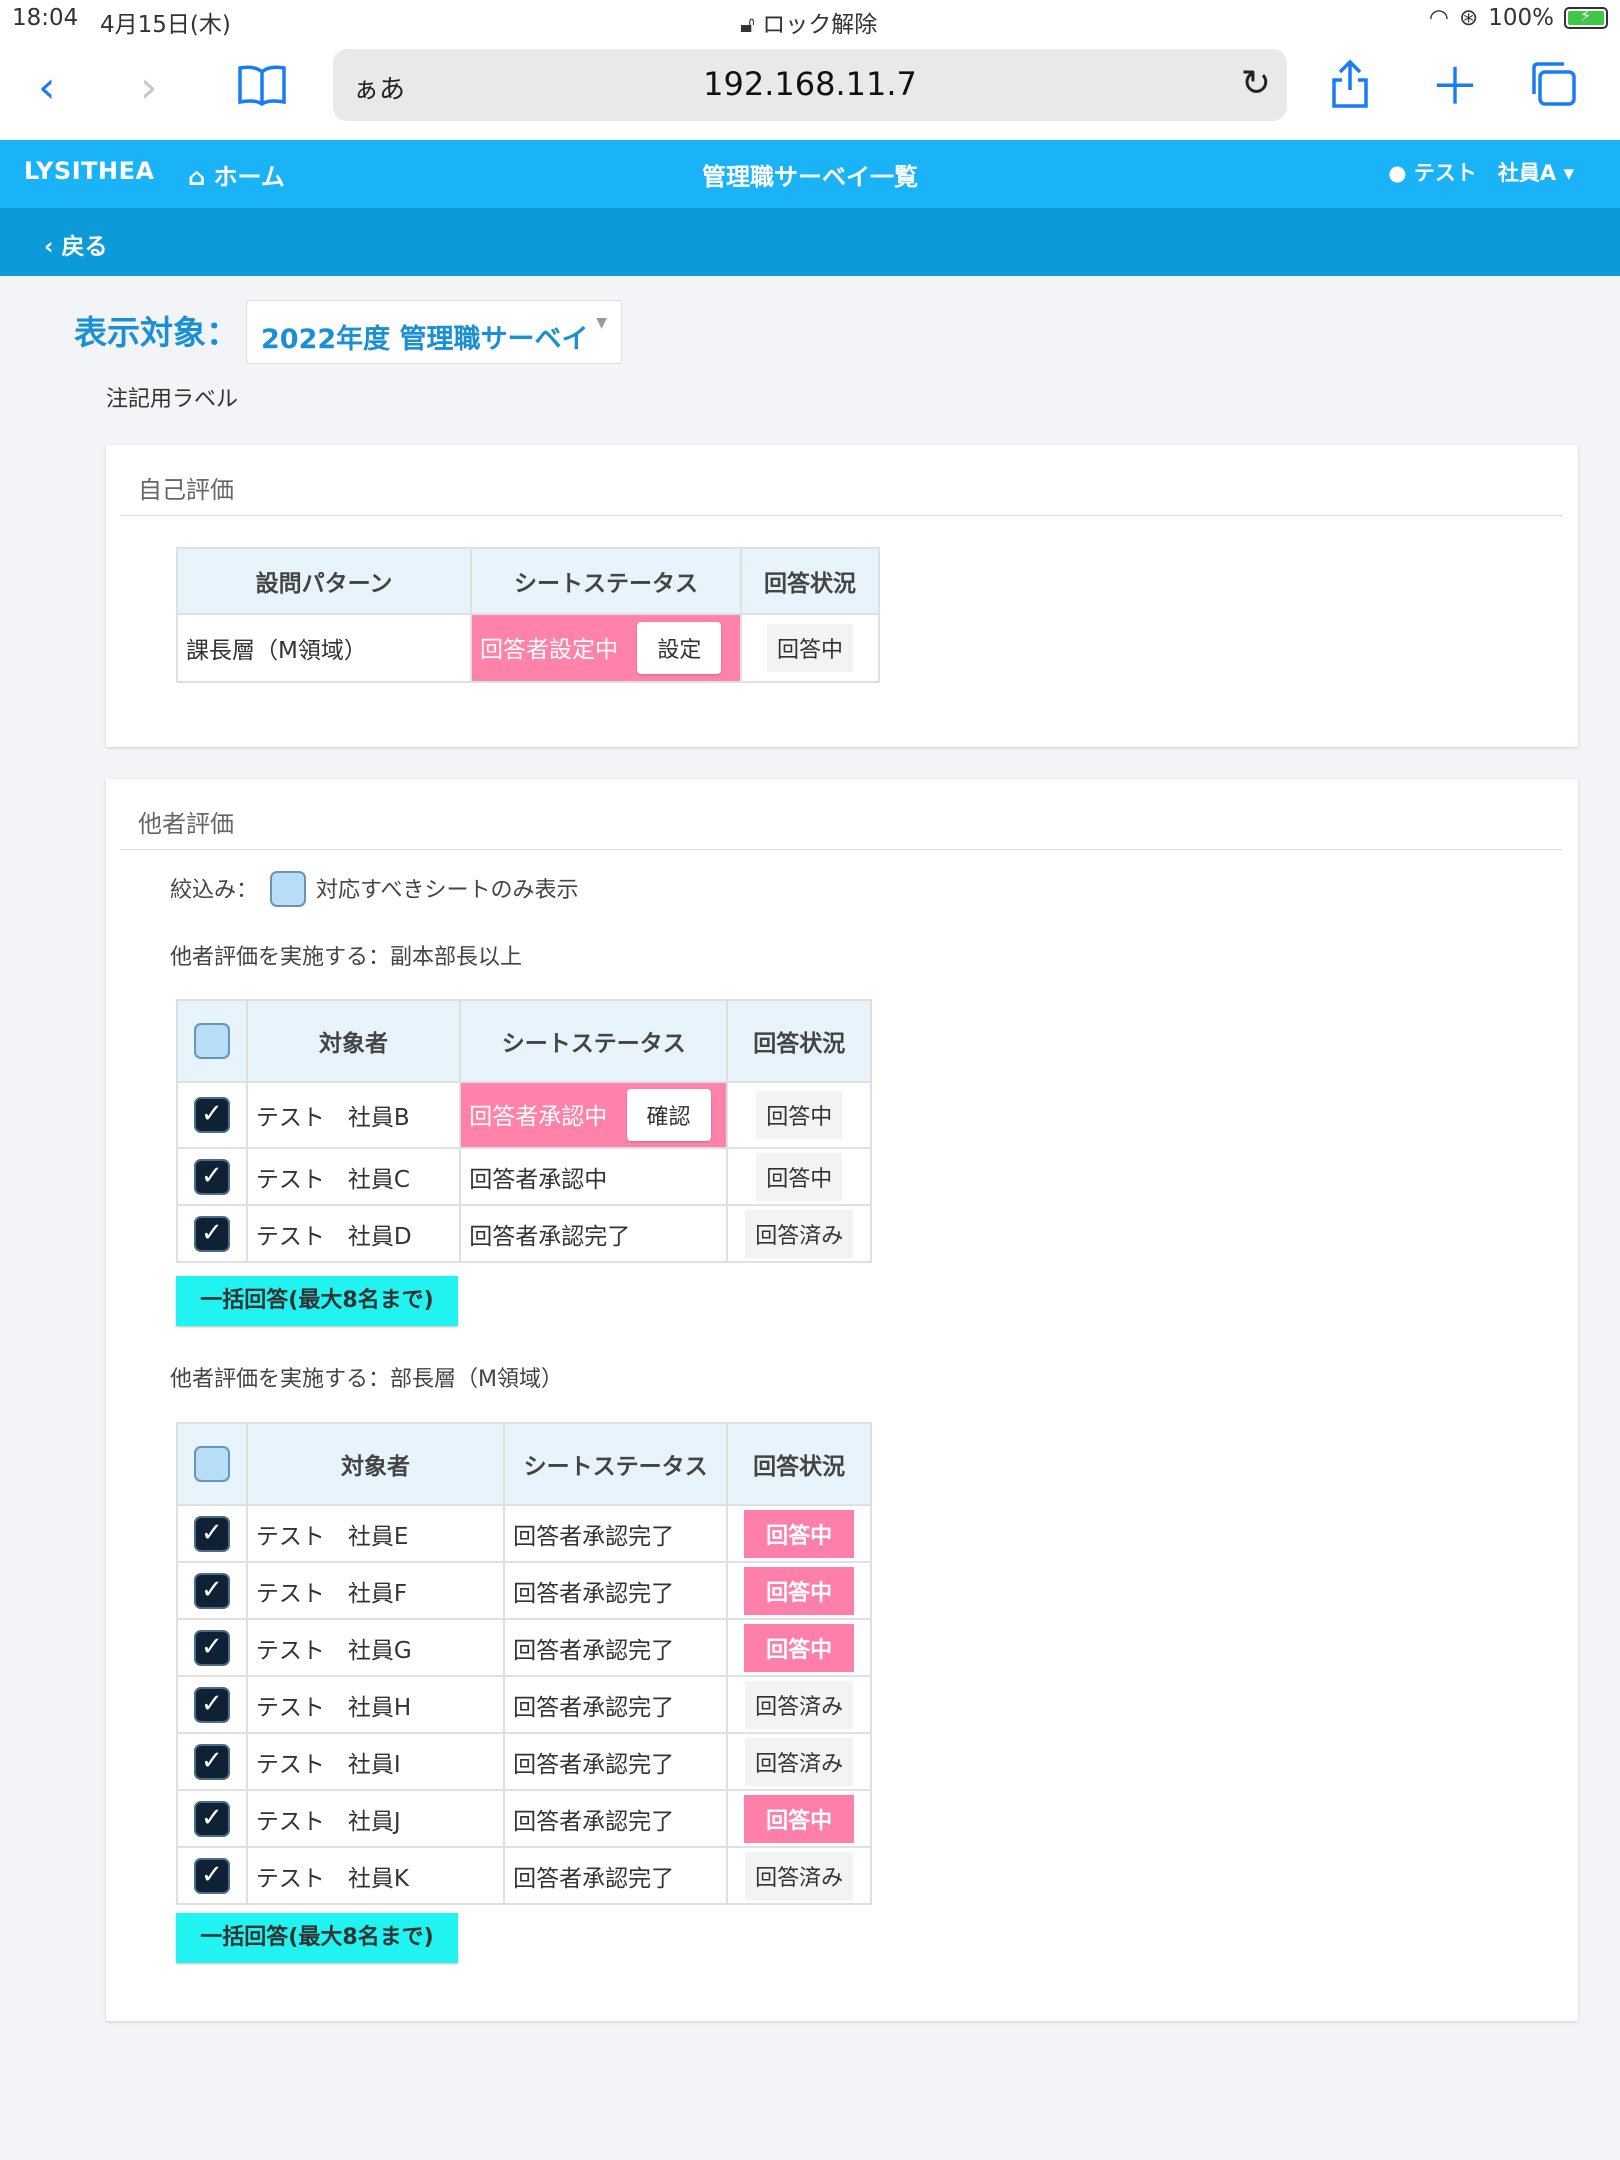 The height and width of the screenshot is (2160, 1620). Describe the element at coordinates (375, 1647) in the screenshot. I see `target-name: テスト 社員G` at that location.